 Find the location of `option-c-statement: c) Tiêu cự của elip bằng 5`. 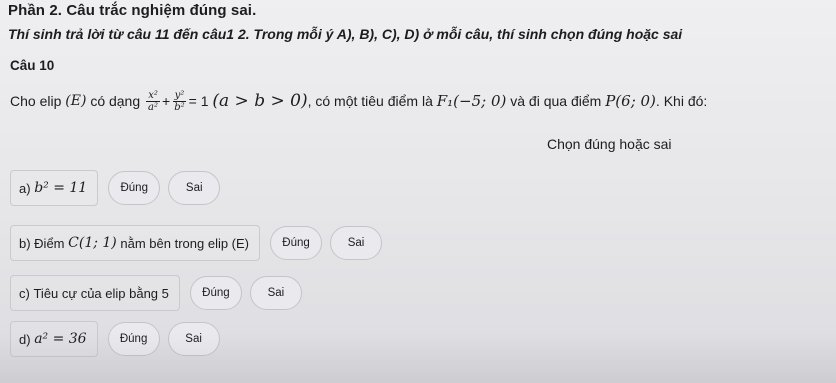

option-c-statement: c) Tiêu cự của elip bằng 5 is located at coordinates (95, 293).